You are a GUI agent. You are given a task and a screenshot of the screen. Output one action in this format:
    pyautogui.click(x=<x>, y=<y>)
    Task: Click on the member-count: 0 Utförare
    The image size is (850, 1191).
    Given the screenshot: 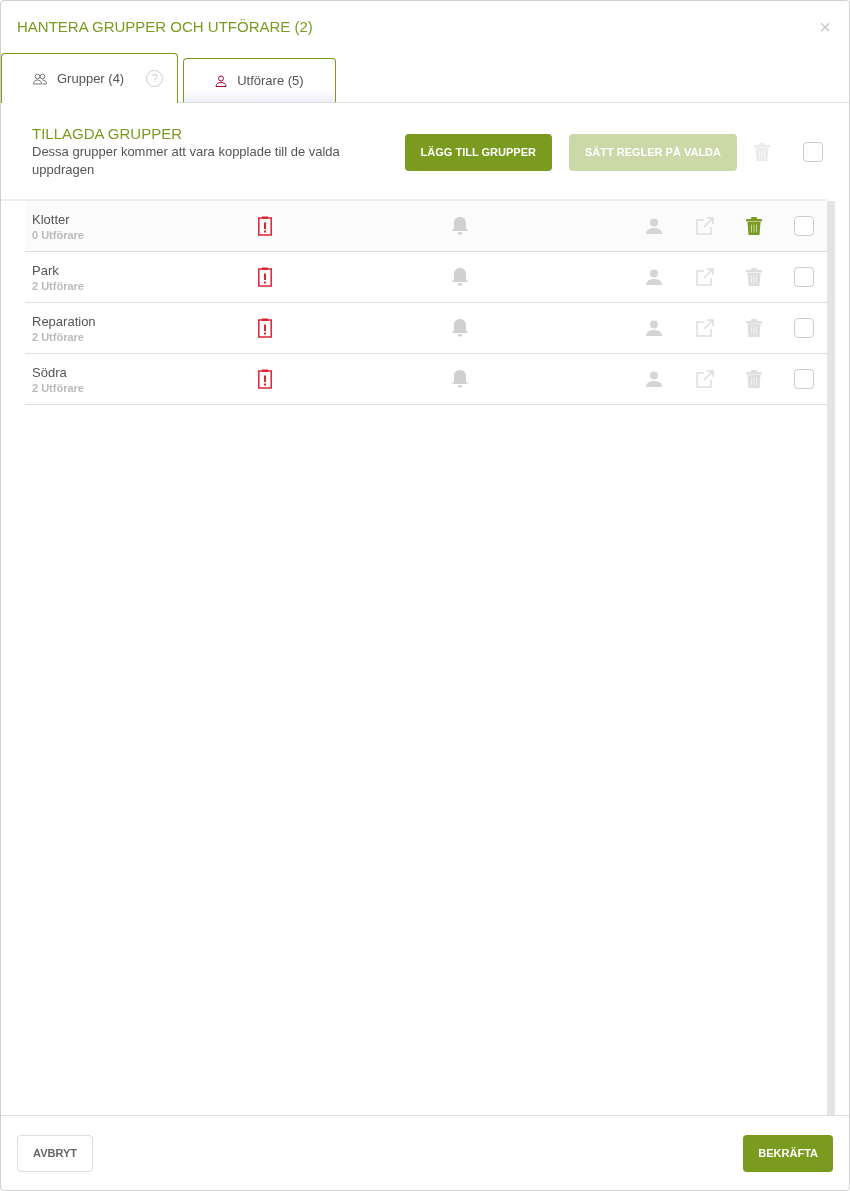 What is the action you would take?
    pyautogui.click(x=58, y=234)
    